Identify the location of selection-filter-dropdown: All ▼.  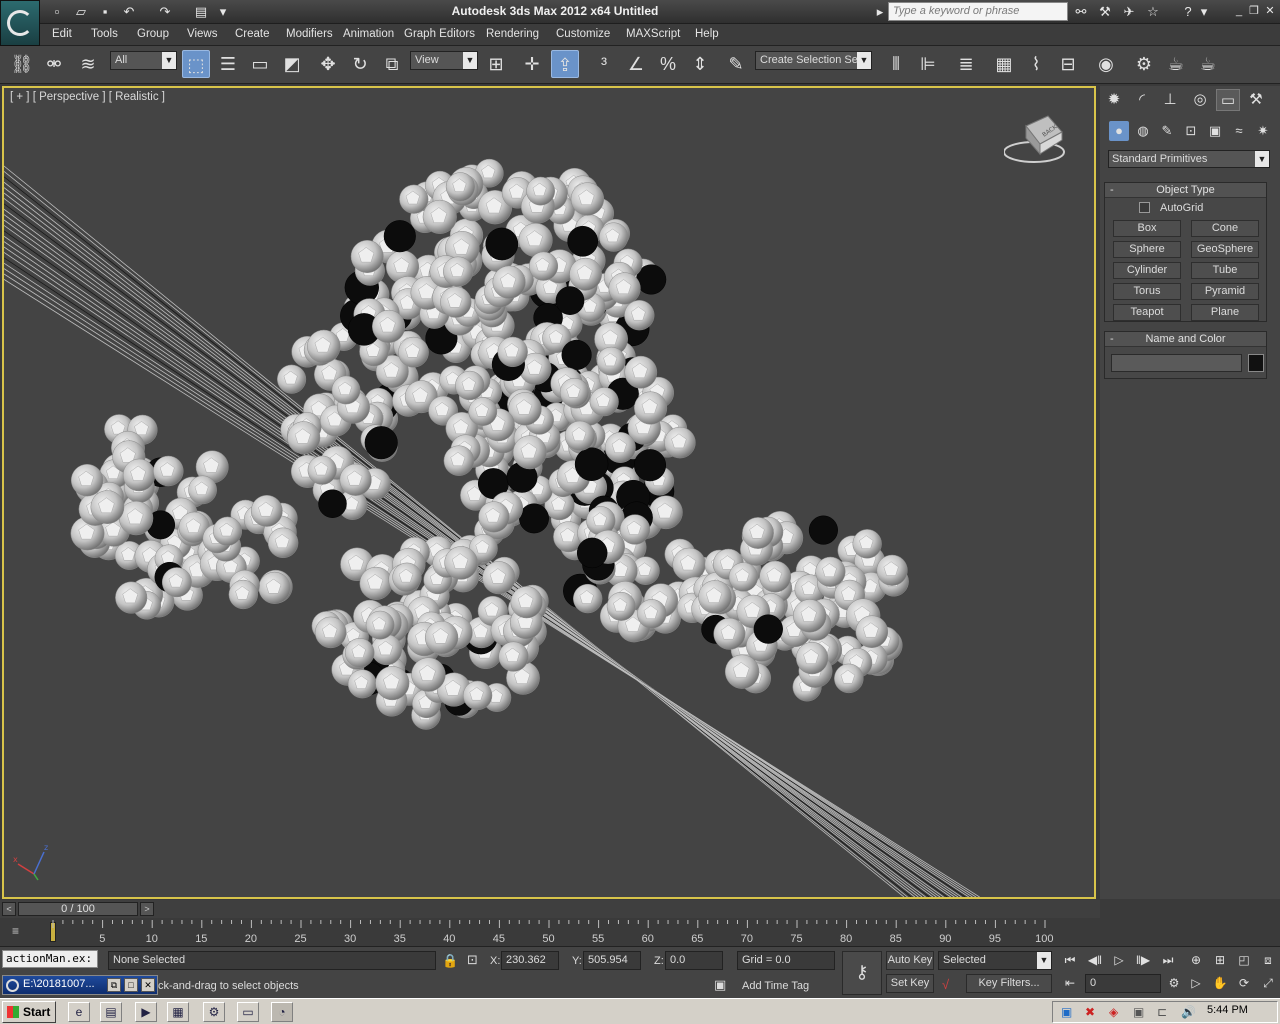
(143, 60).